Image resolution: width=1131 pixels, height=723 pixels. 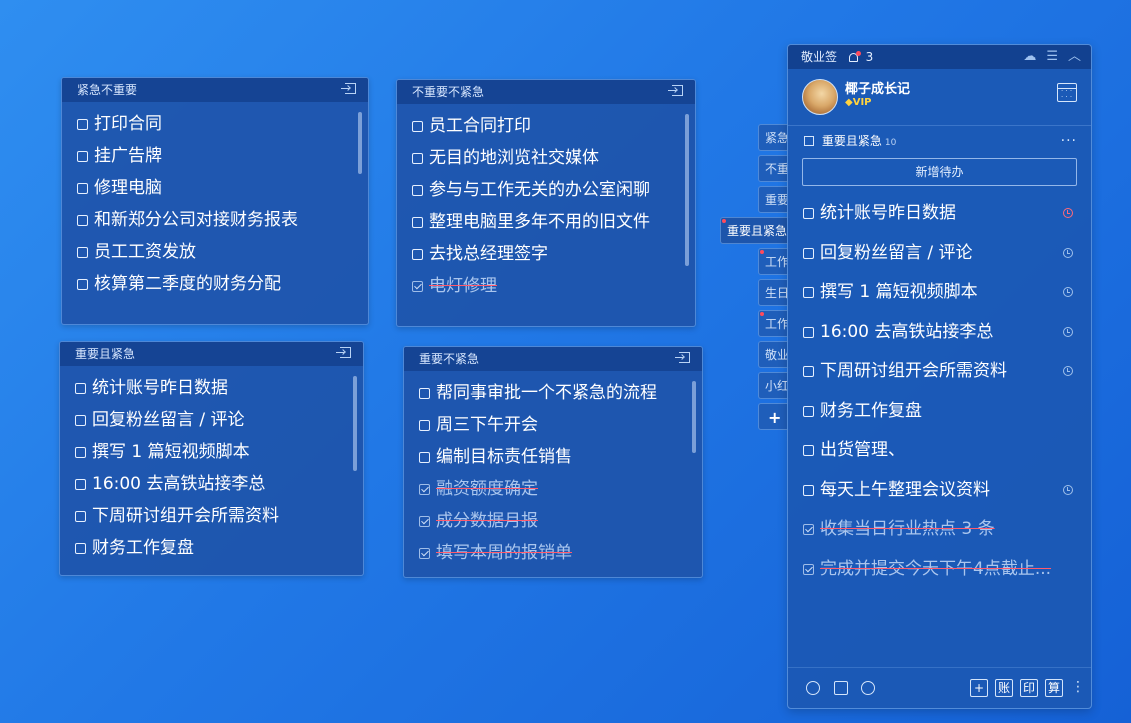 What do you see at coordinates (560, 521) in the screenshot?
I see `todo-item-done: 成分数据月报` at bounding box center [560, 521].